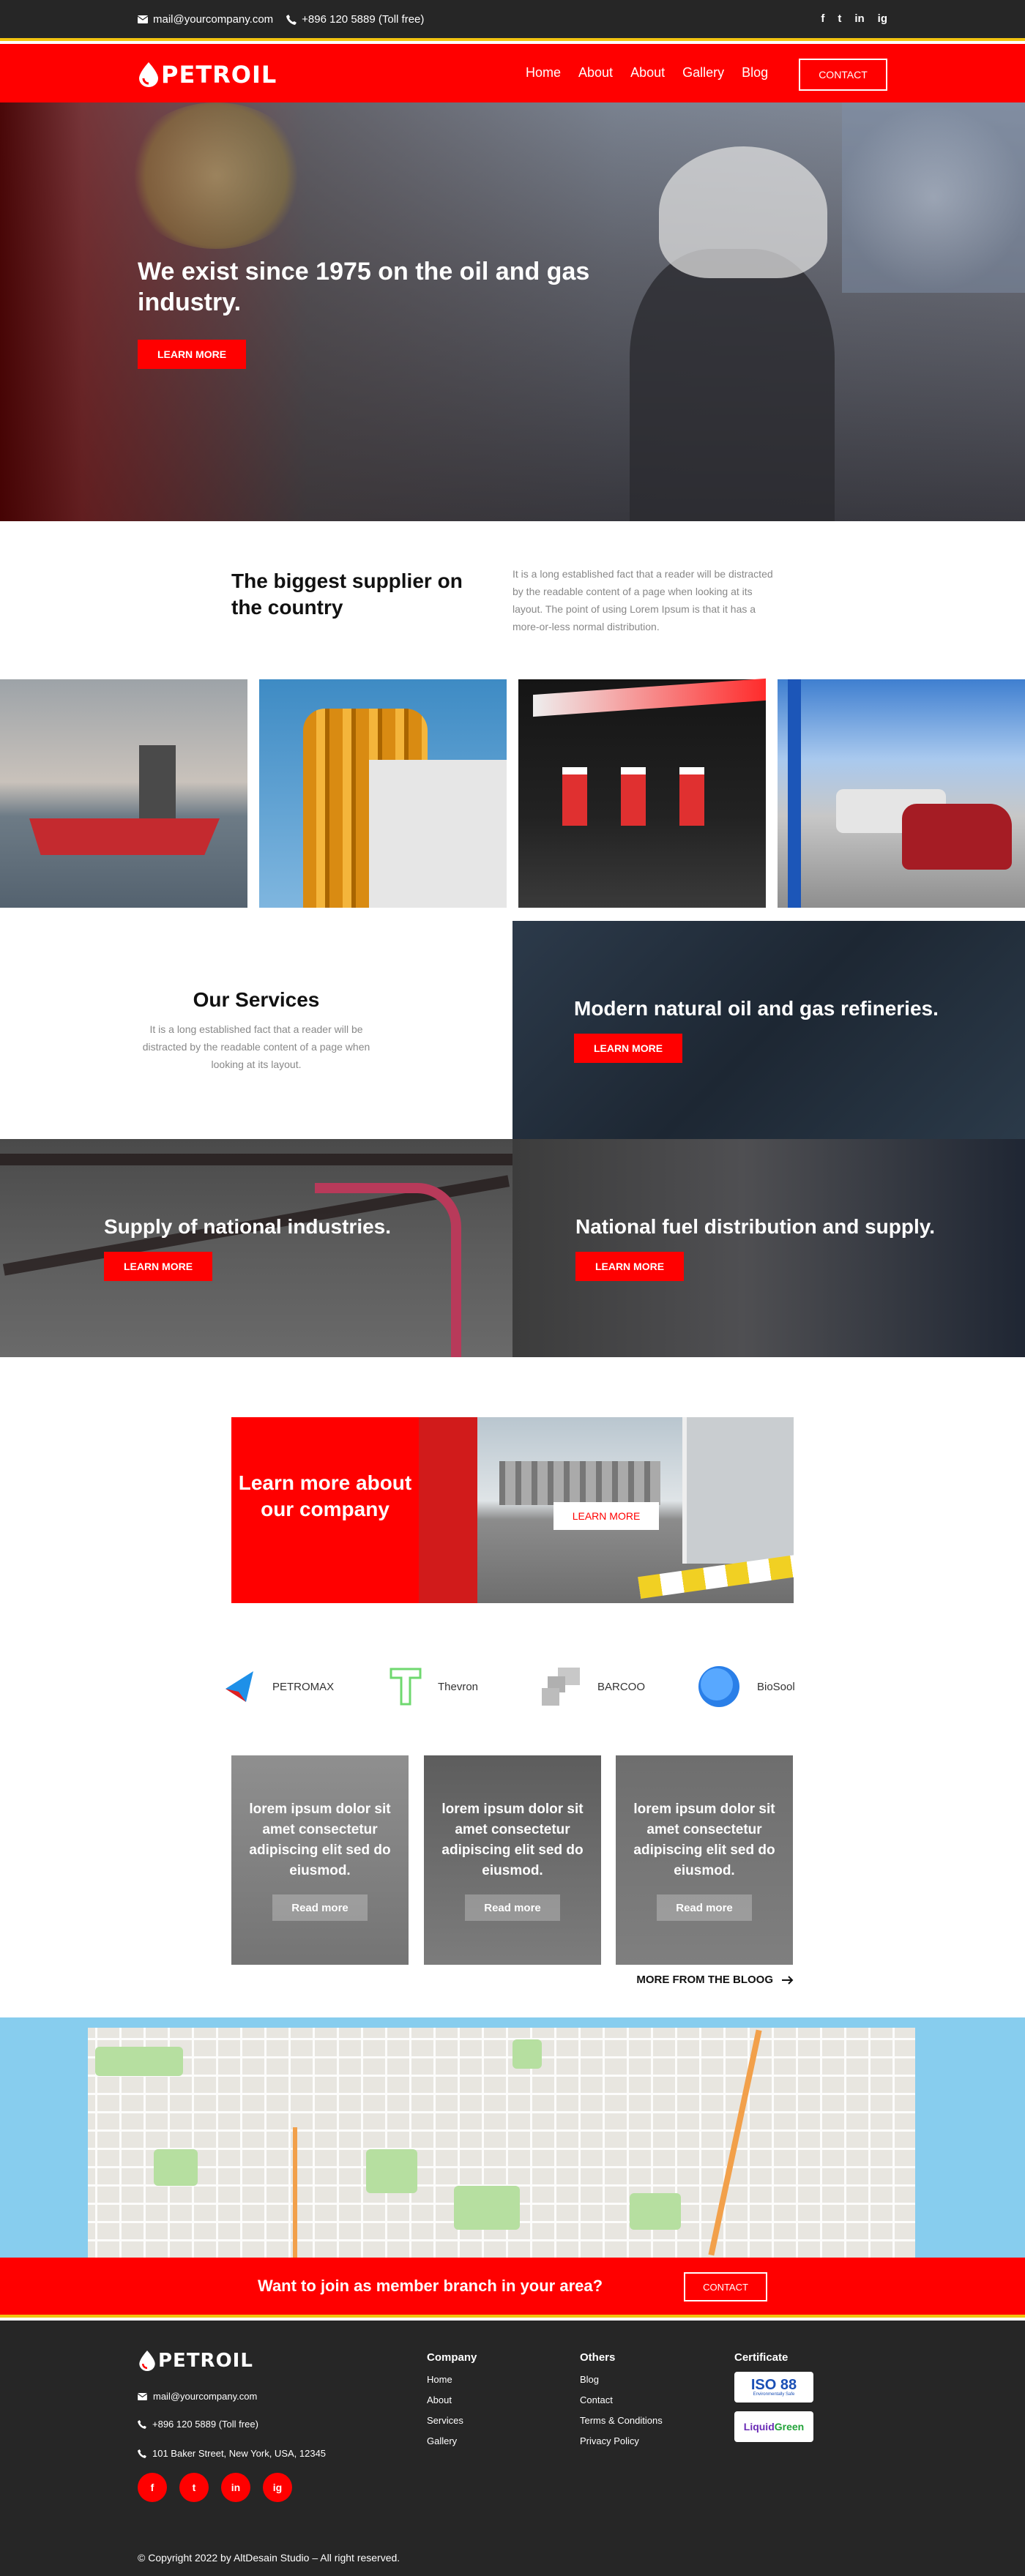 This screenshot has height=2576, width=1025. I want to click on footer-certificate-column: Certificate, so click(761, 2362).